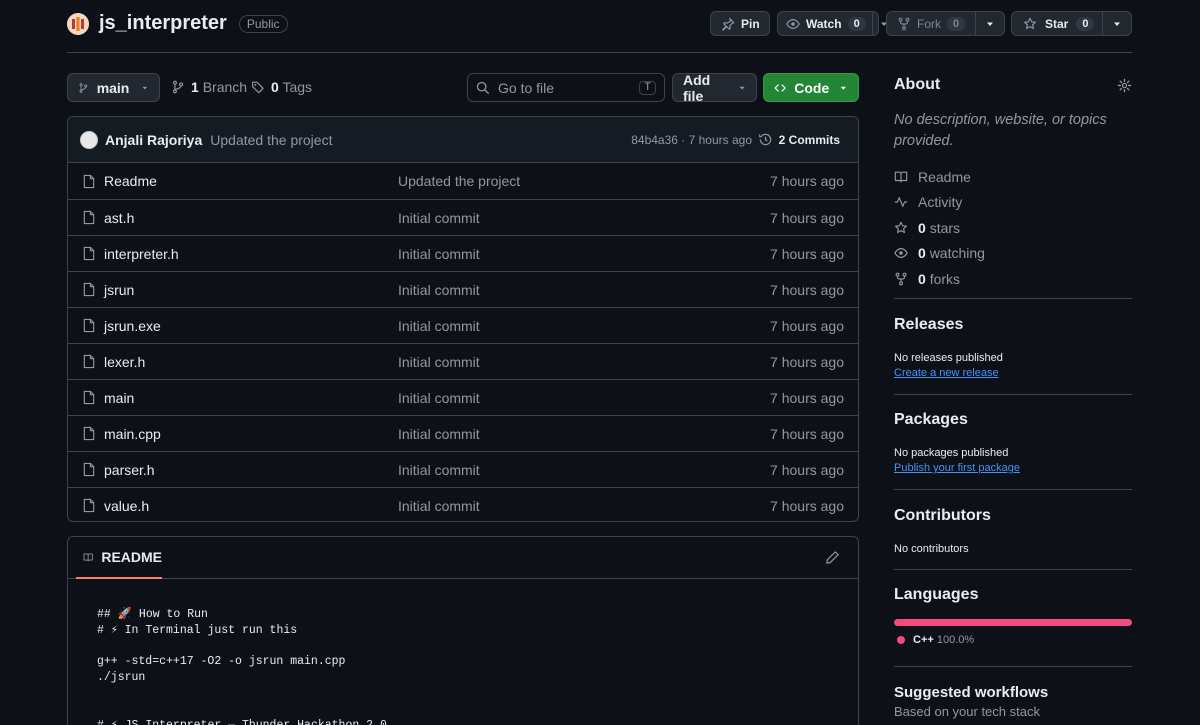 This screenshot has width=1200, height=725. I want to click on watching-link: 0 watching, so click(1013, 254).